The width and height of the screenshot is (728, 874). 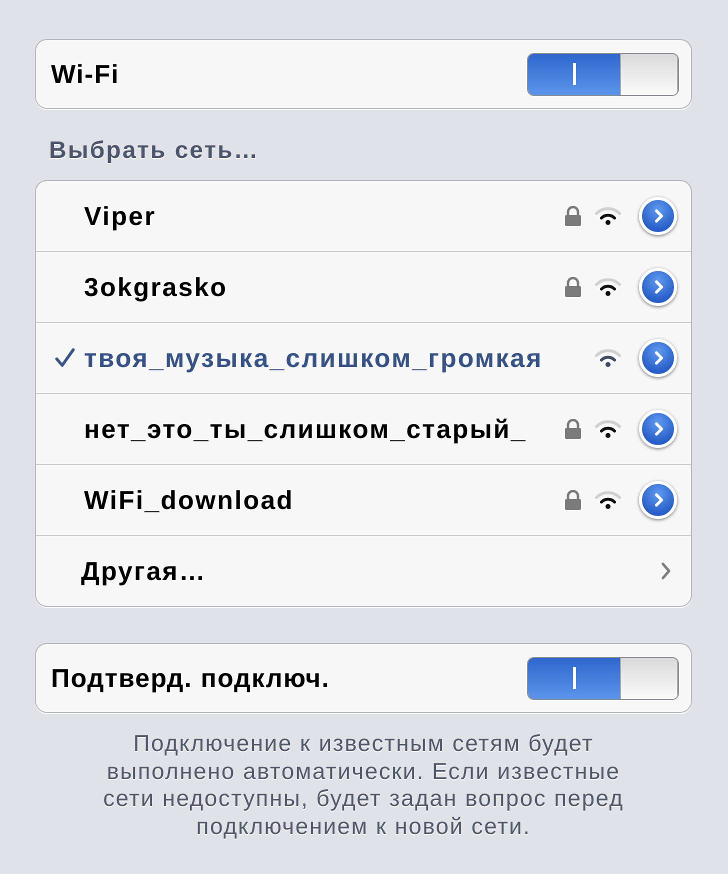 I want to click on network-name: 3okgrasko, so click(x=156, y=287).